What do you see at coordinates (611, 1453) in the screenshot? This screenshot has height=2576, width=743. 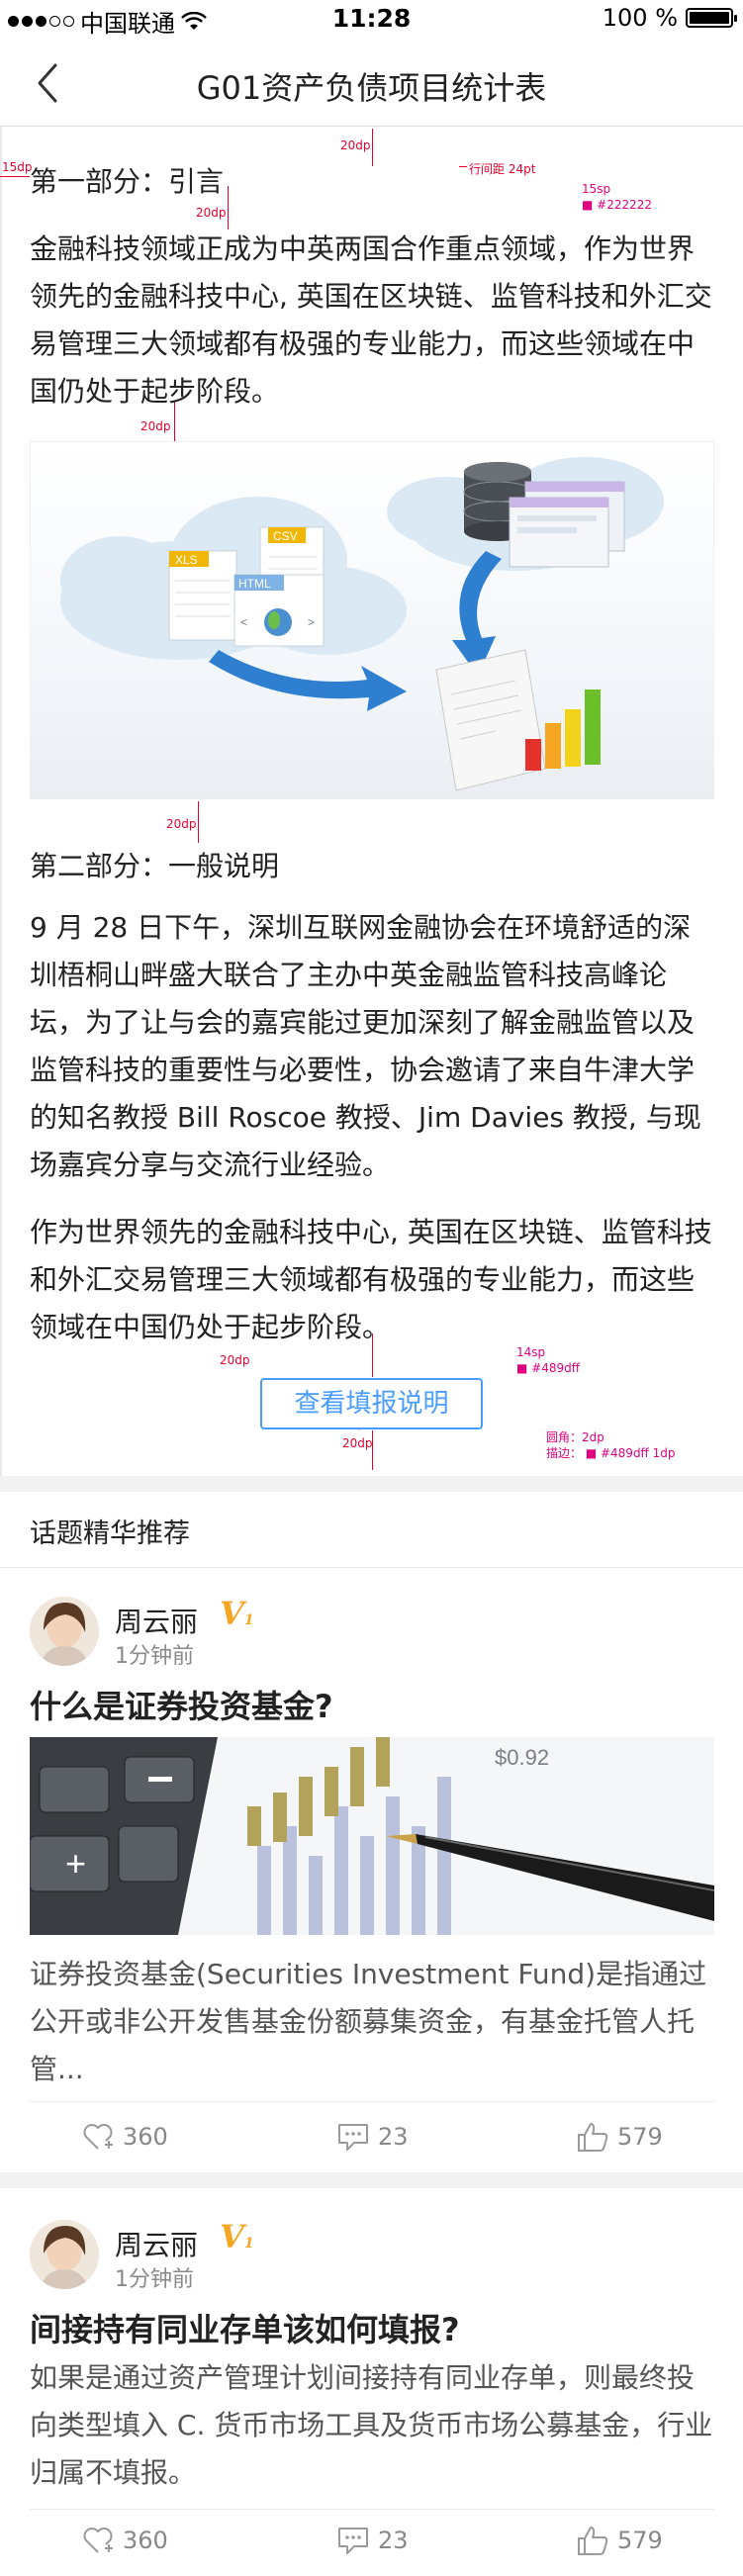 I see `annotation-border: 描边： ■ #489dff 1dp` at bounding box center [611, 1453].